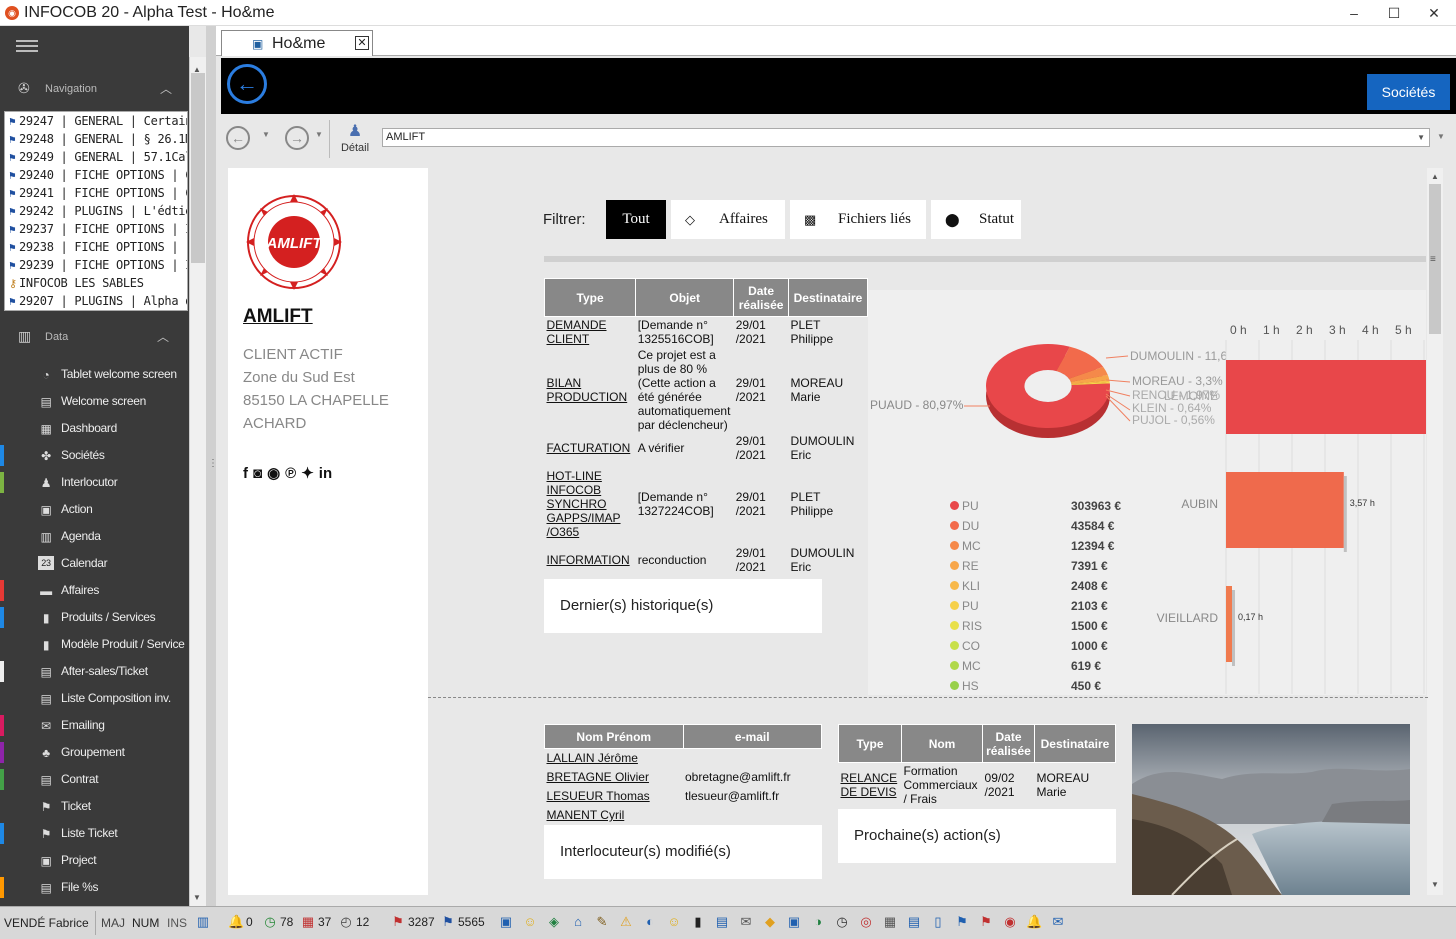  I want to click on amount-row: PU 303963 €, so click(1040, 506).